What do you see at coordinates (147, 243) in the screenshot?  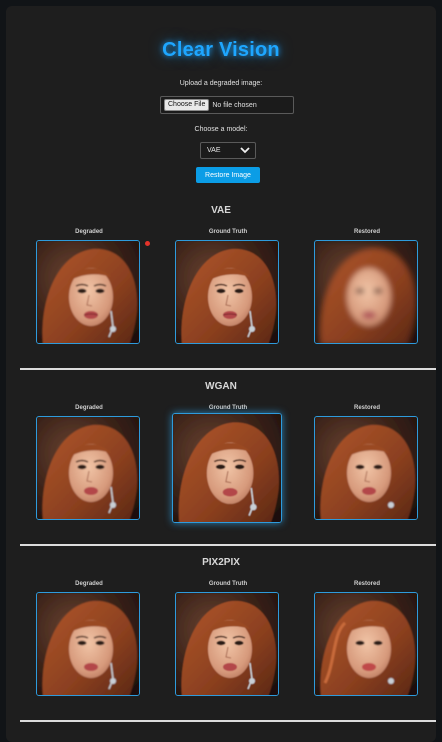 I see `red-dot-indicator` at bounding box center [147, 243].